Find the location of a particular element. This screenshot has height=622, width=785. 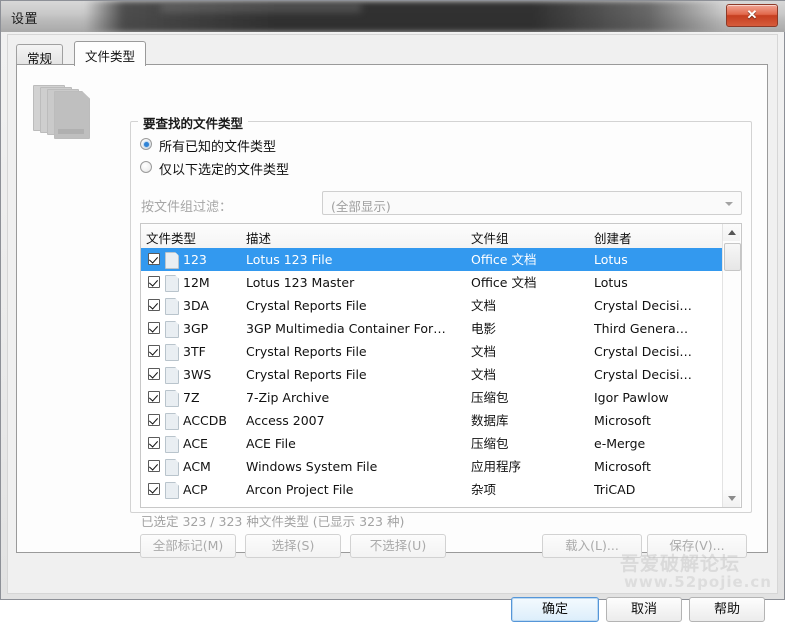

table-vertical-scrollbar is located at coordinates (731, 365).